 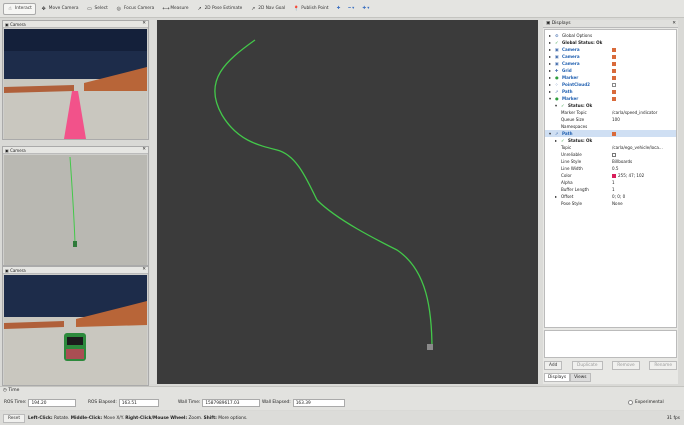 I want to click on tab-displays: Displays, so click(x=557, y=377).